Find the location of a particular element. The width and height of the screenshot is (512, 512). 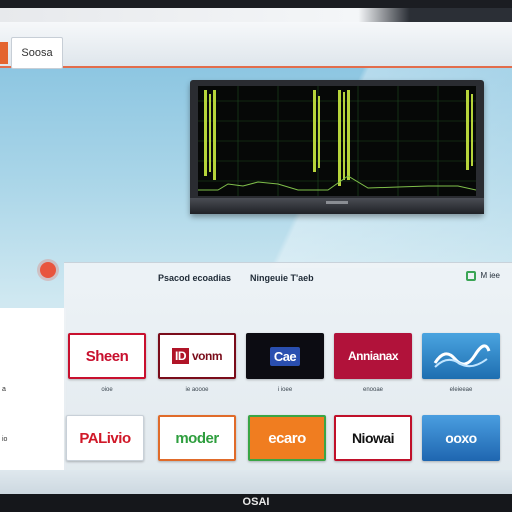

header-bar: Soosa is located at coordinates (256, 45).